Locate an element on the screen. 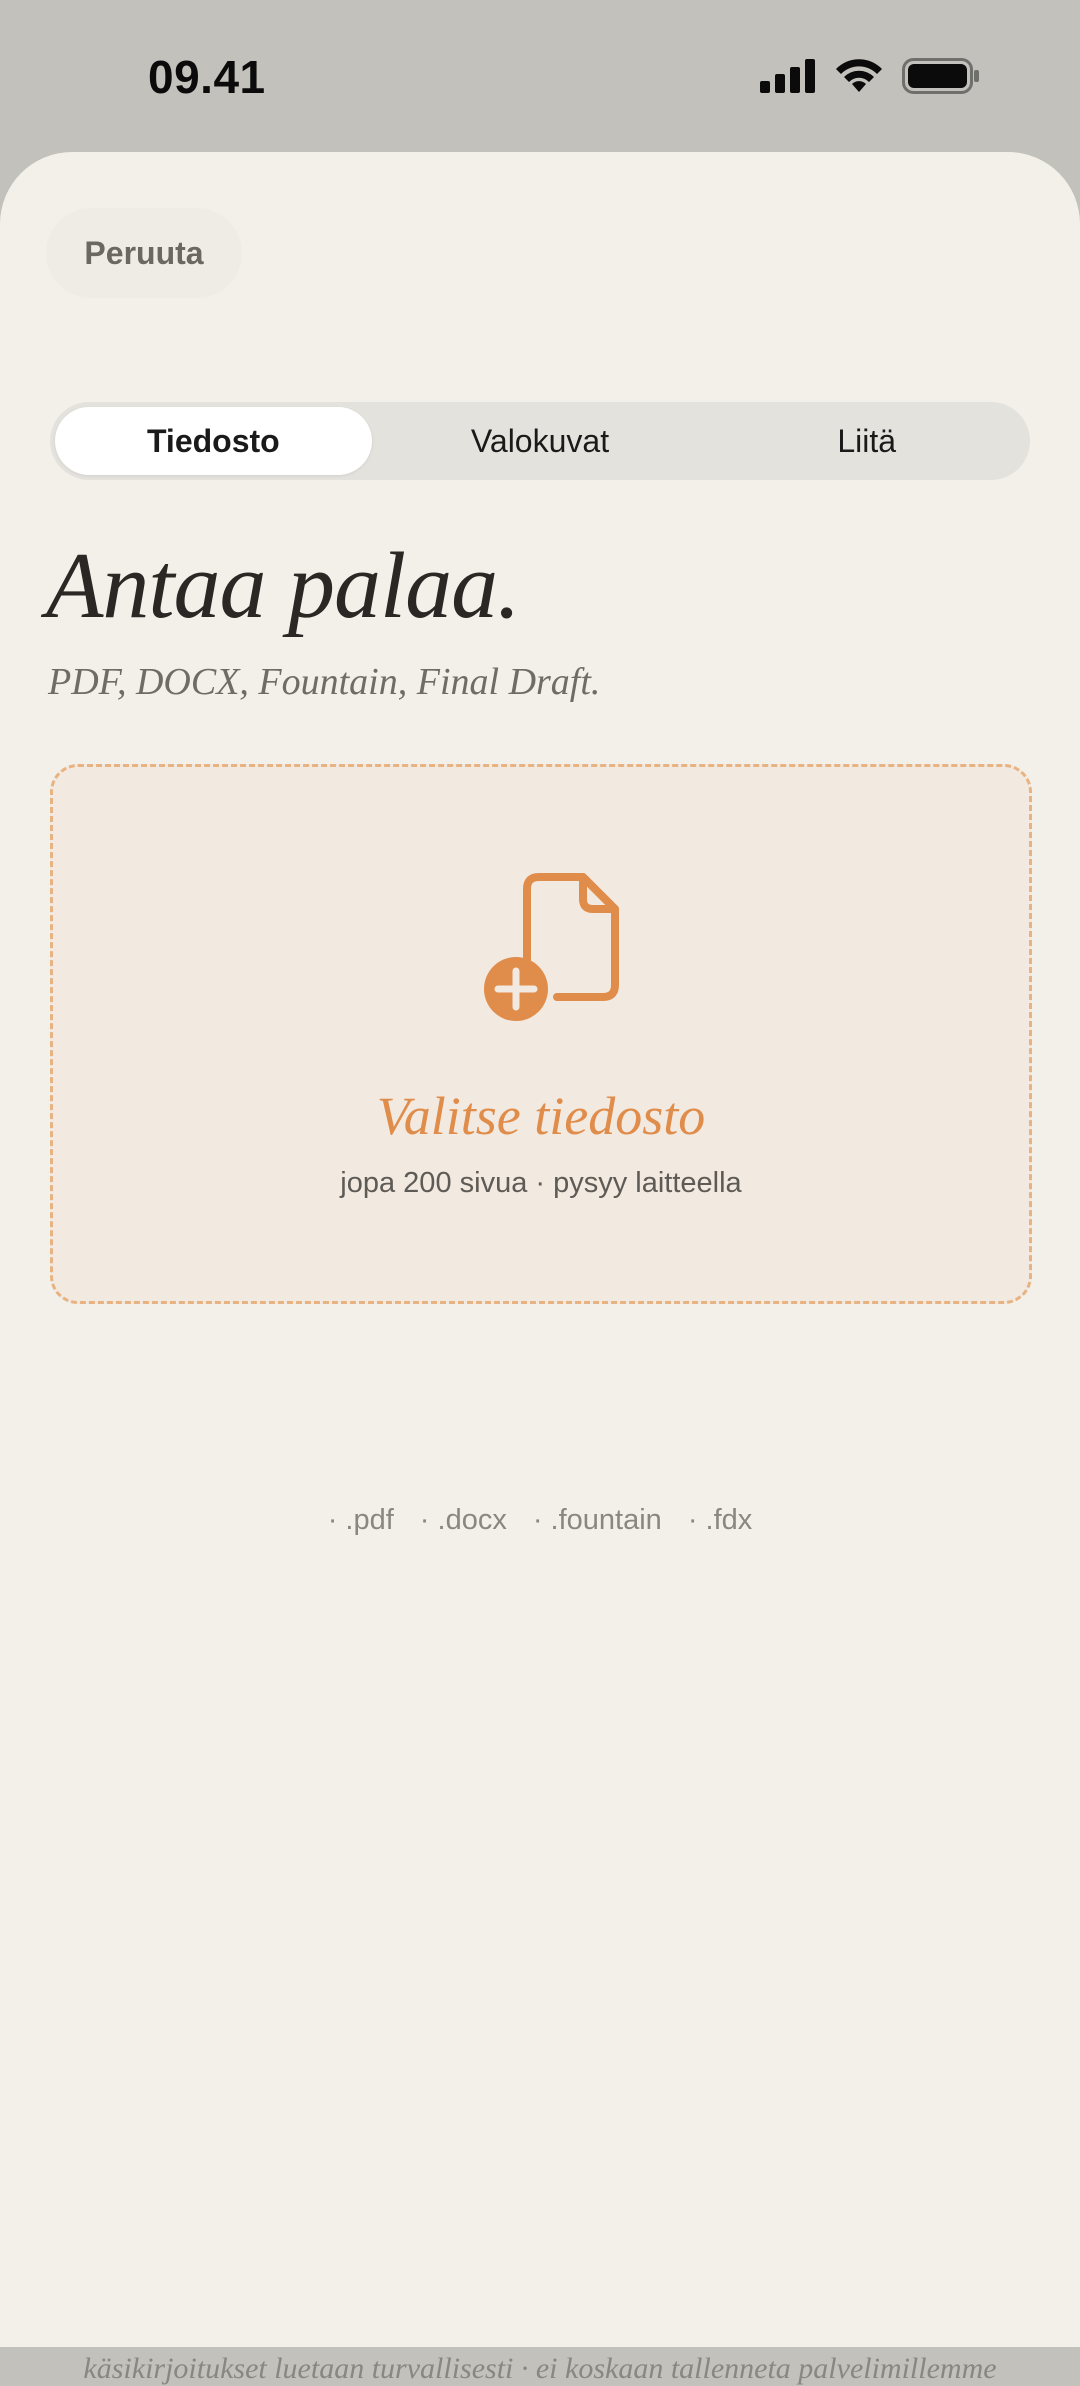 The image size is (1080, 2386). format-pdf: · .pdf is located at coordinates (360, 1520).